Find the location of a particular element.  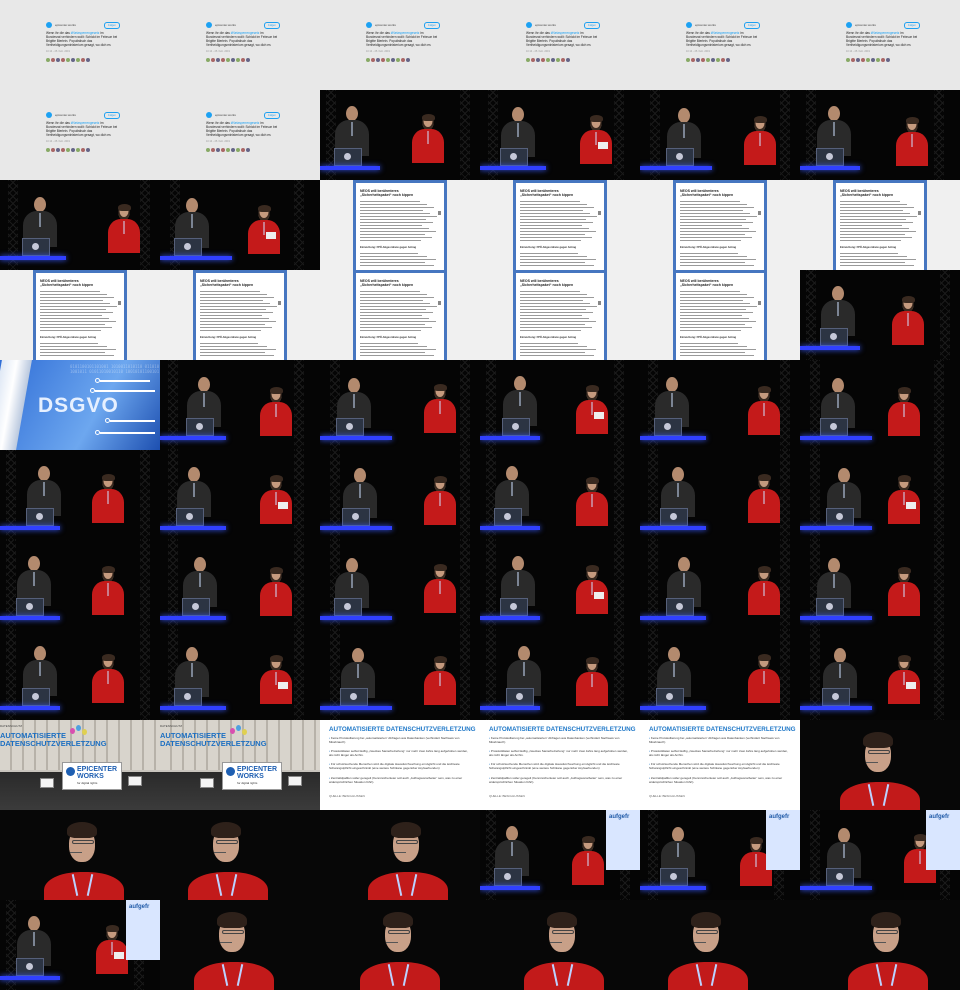

light-stripe is located at coordinates (16, 405).